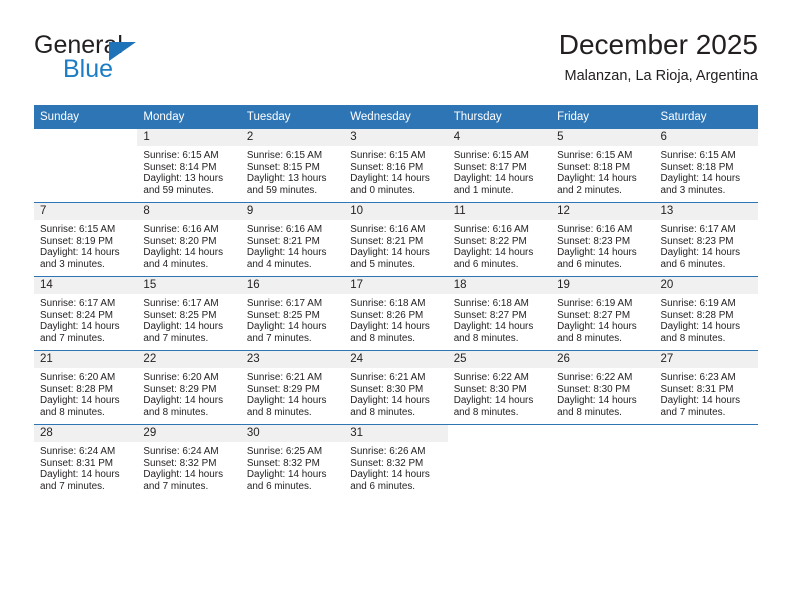  I want to click on sunset-text: Sunset: 8:14 PM, so click(180, 167).